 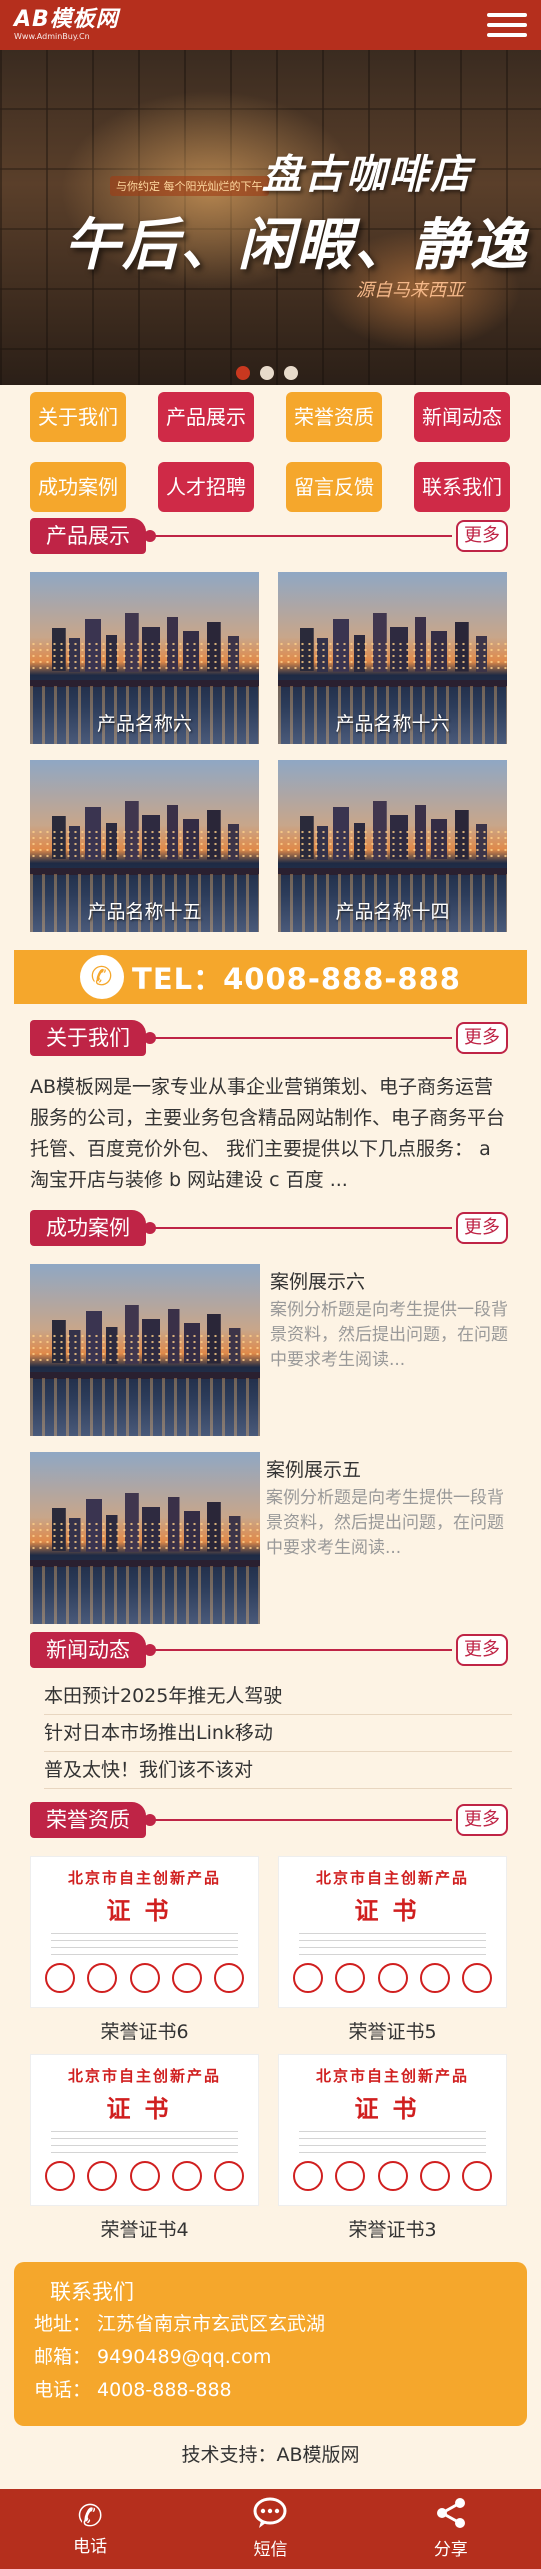 What do you see at coordinates (88, 536) in the screenshot?
I see `section-title: 产品展示` at bounding box center [88, 536].